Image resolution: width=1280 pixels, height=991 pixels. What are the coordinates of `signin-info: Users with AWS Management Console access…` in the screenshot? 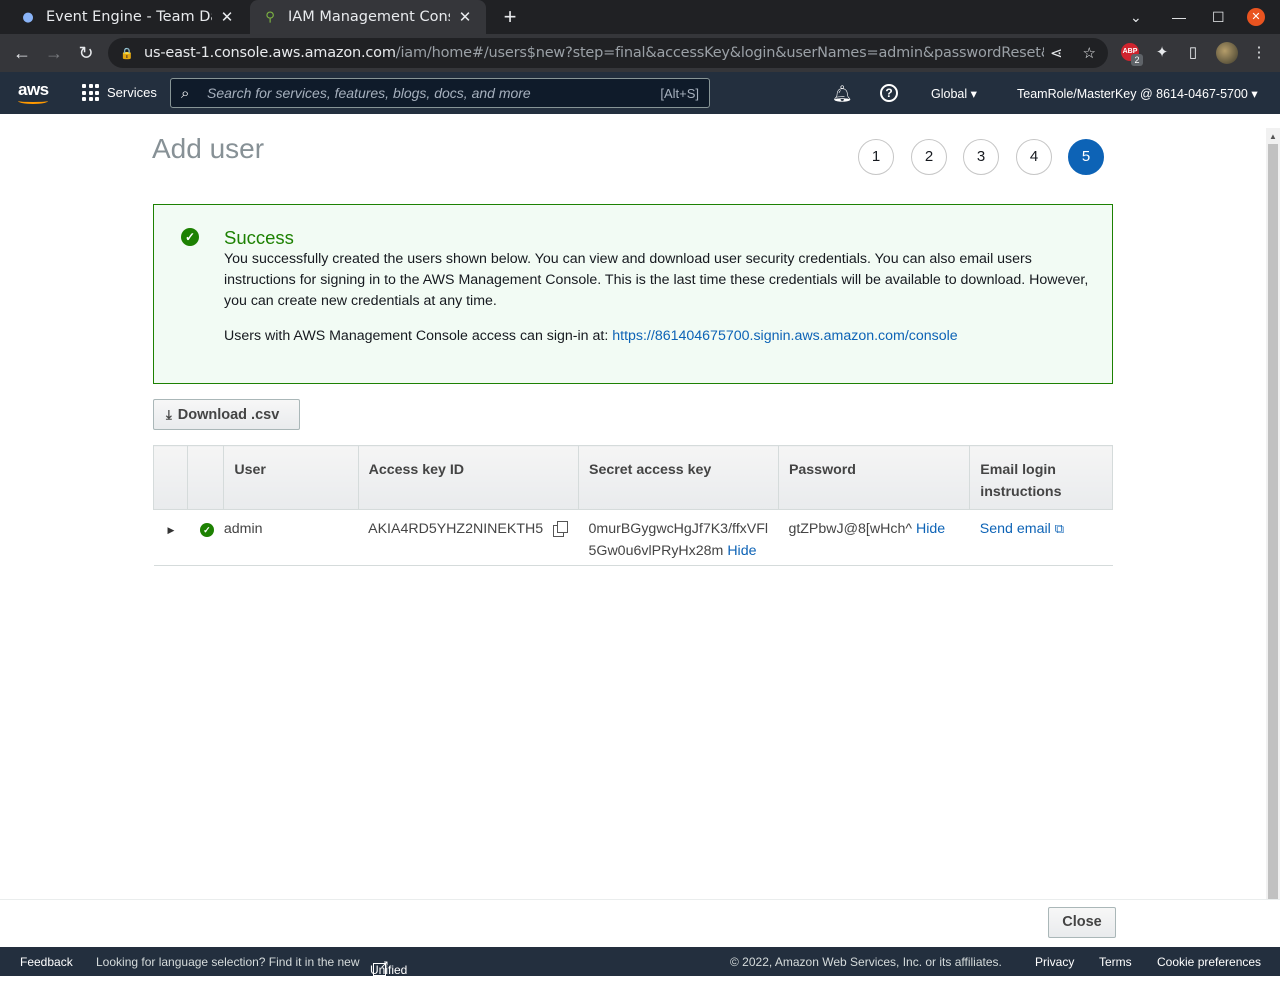 It's located at (591, 336).